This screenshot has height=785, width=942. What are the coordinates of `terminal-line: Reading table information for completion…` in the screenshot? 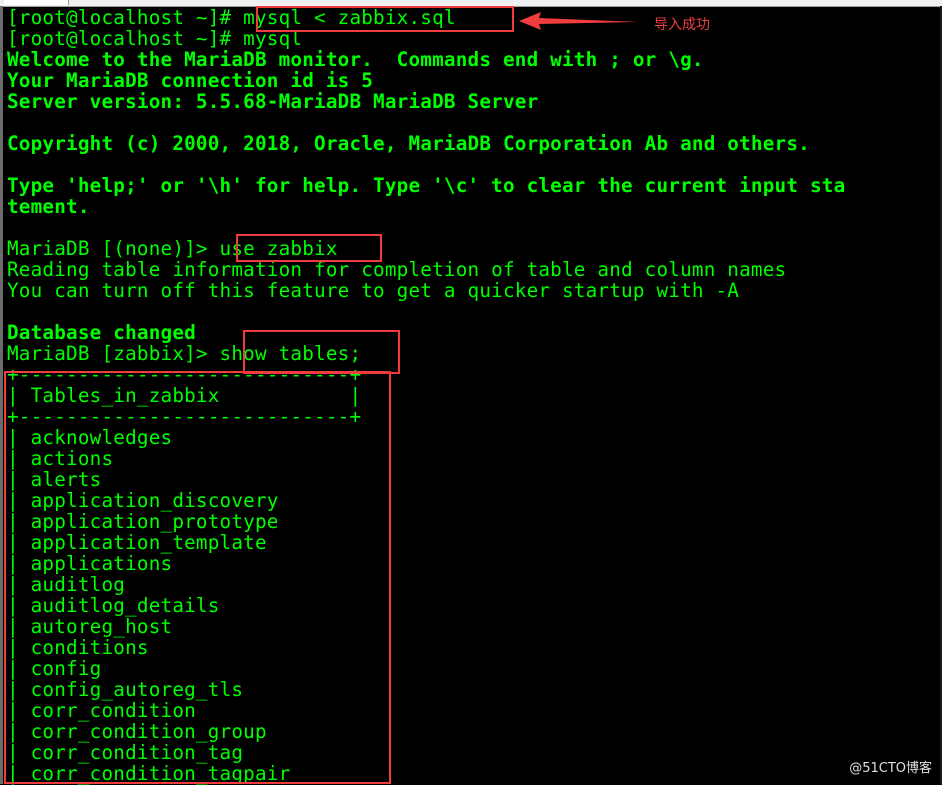 It's located at (397, 269).